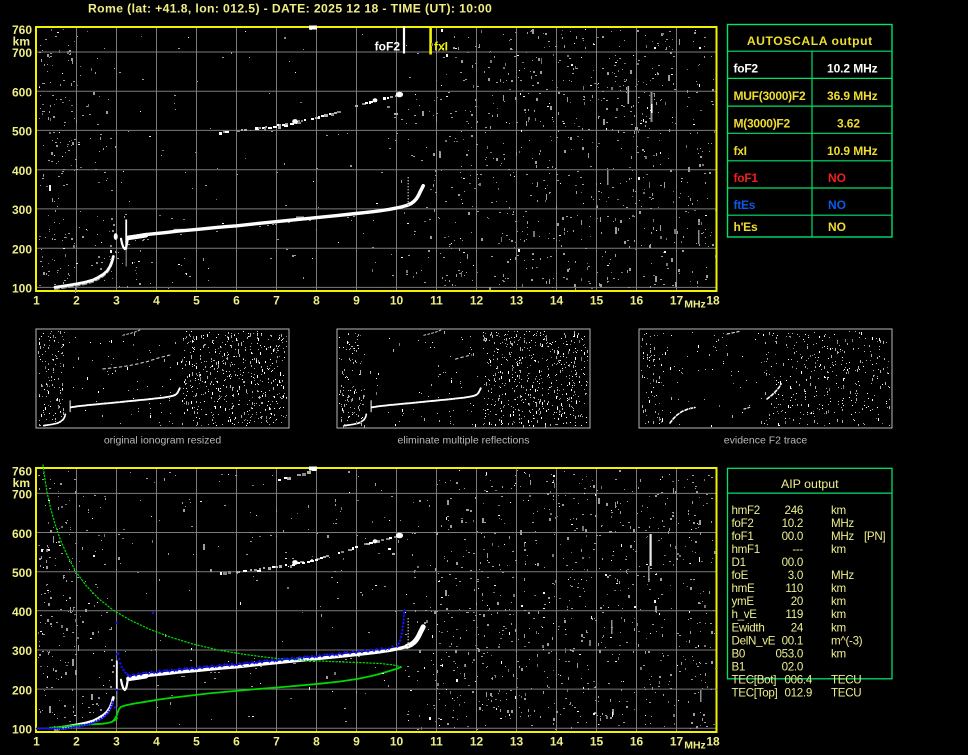 The image size is (968, 755). Describe the element at coordinates (792, 666) in the screenshot. I see `svg-text: 02.0` at that location.